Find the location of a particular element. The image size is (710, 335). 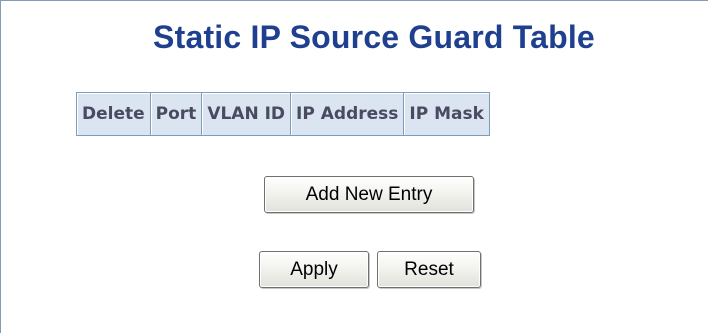

column-header-ip-address: IP Address is located at coordinates (347, 114).